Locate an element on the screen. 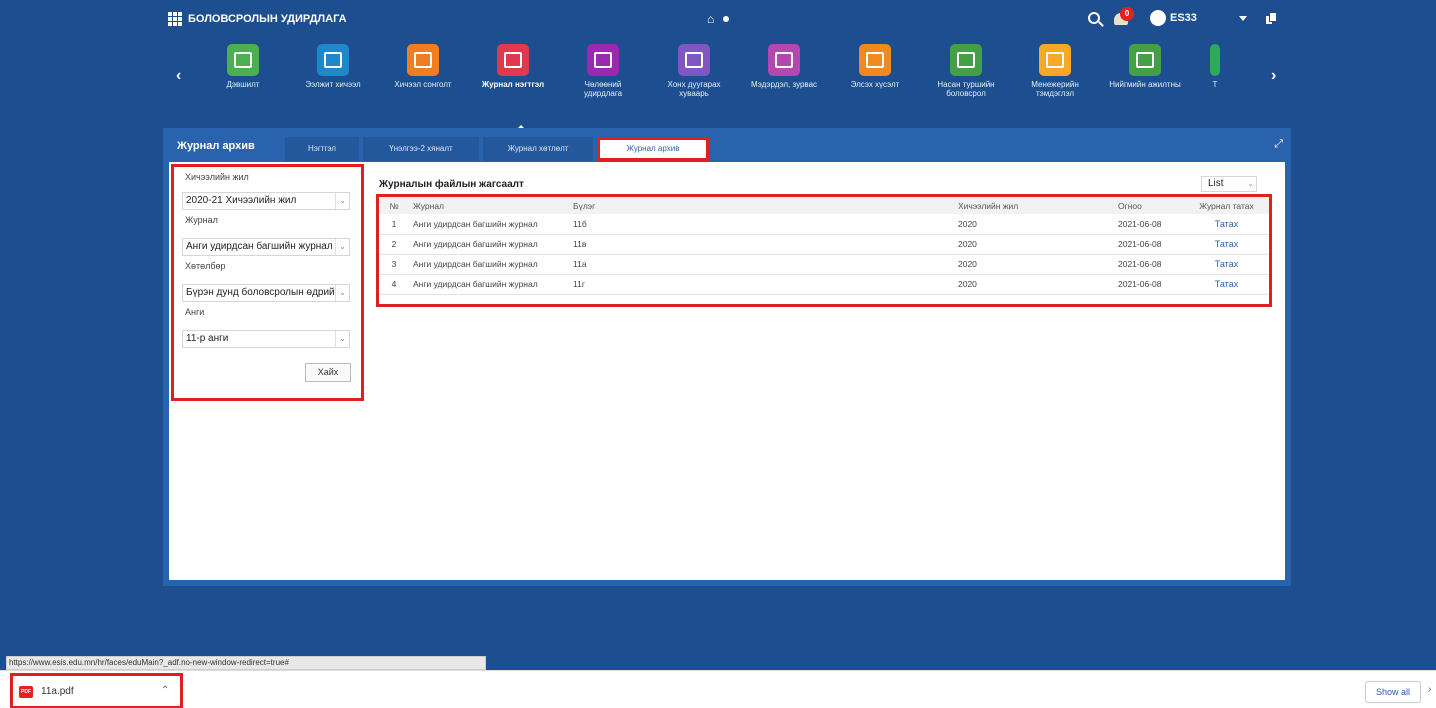  module-item: Ээлжит хичээл is located at coordinates (333, 72).